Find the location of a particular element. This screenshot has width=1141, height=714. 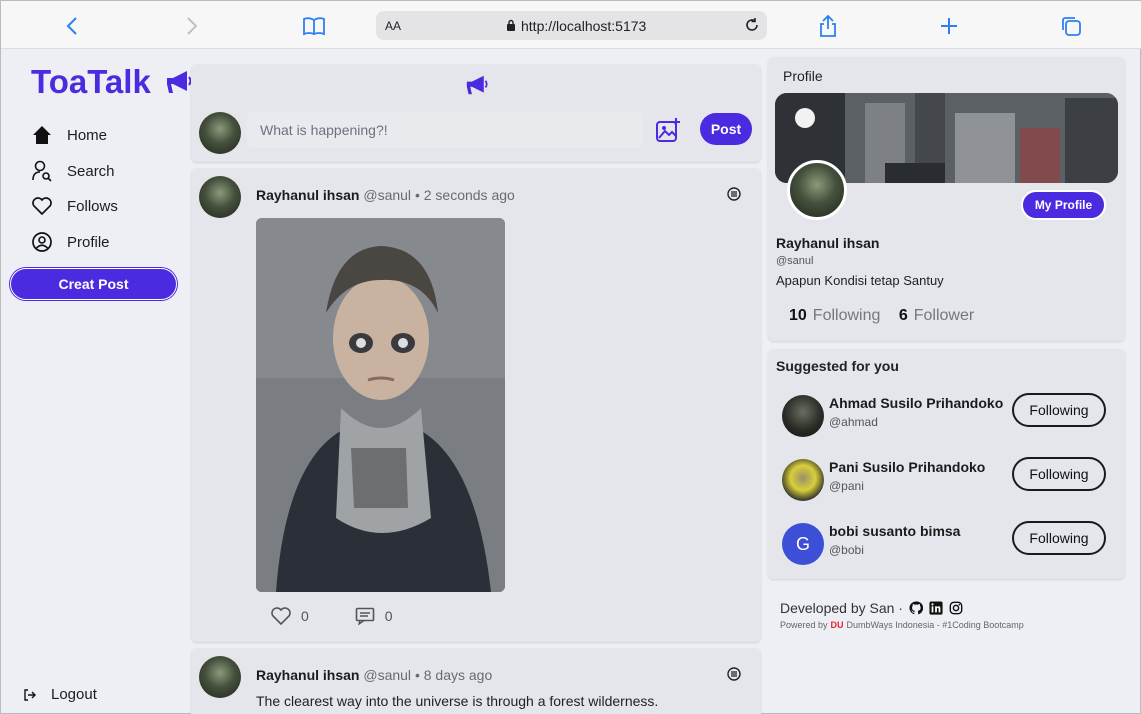

post-image is located at coordinates (380, 405).